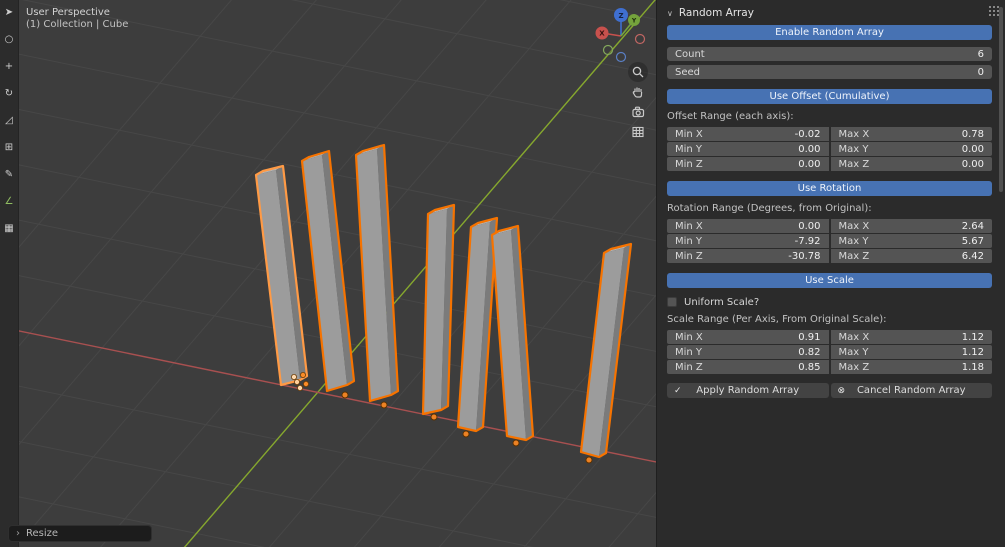 This screenshot has width=1005, height=547. I want to click on count-value: 6, so click(980, 54).